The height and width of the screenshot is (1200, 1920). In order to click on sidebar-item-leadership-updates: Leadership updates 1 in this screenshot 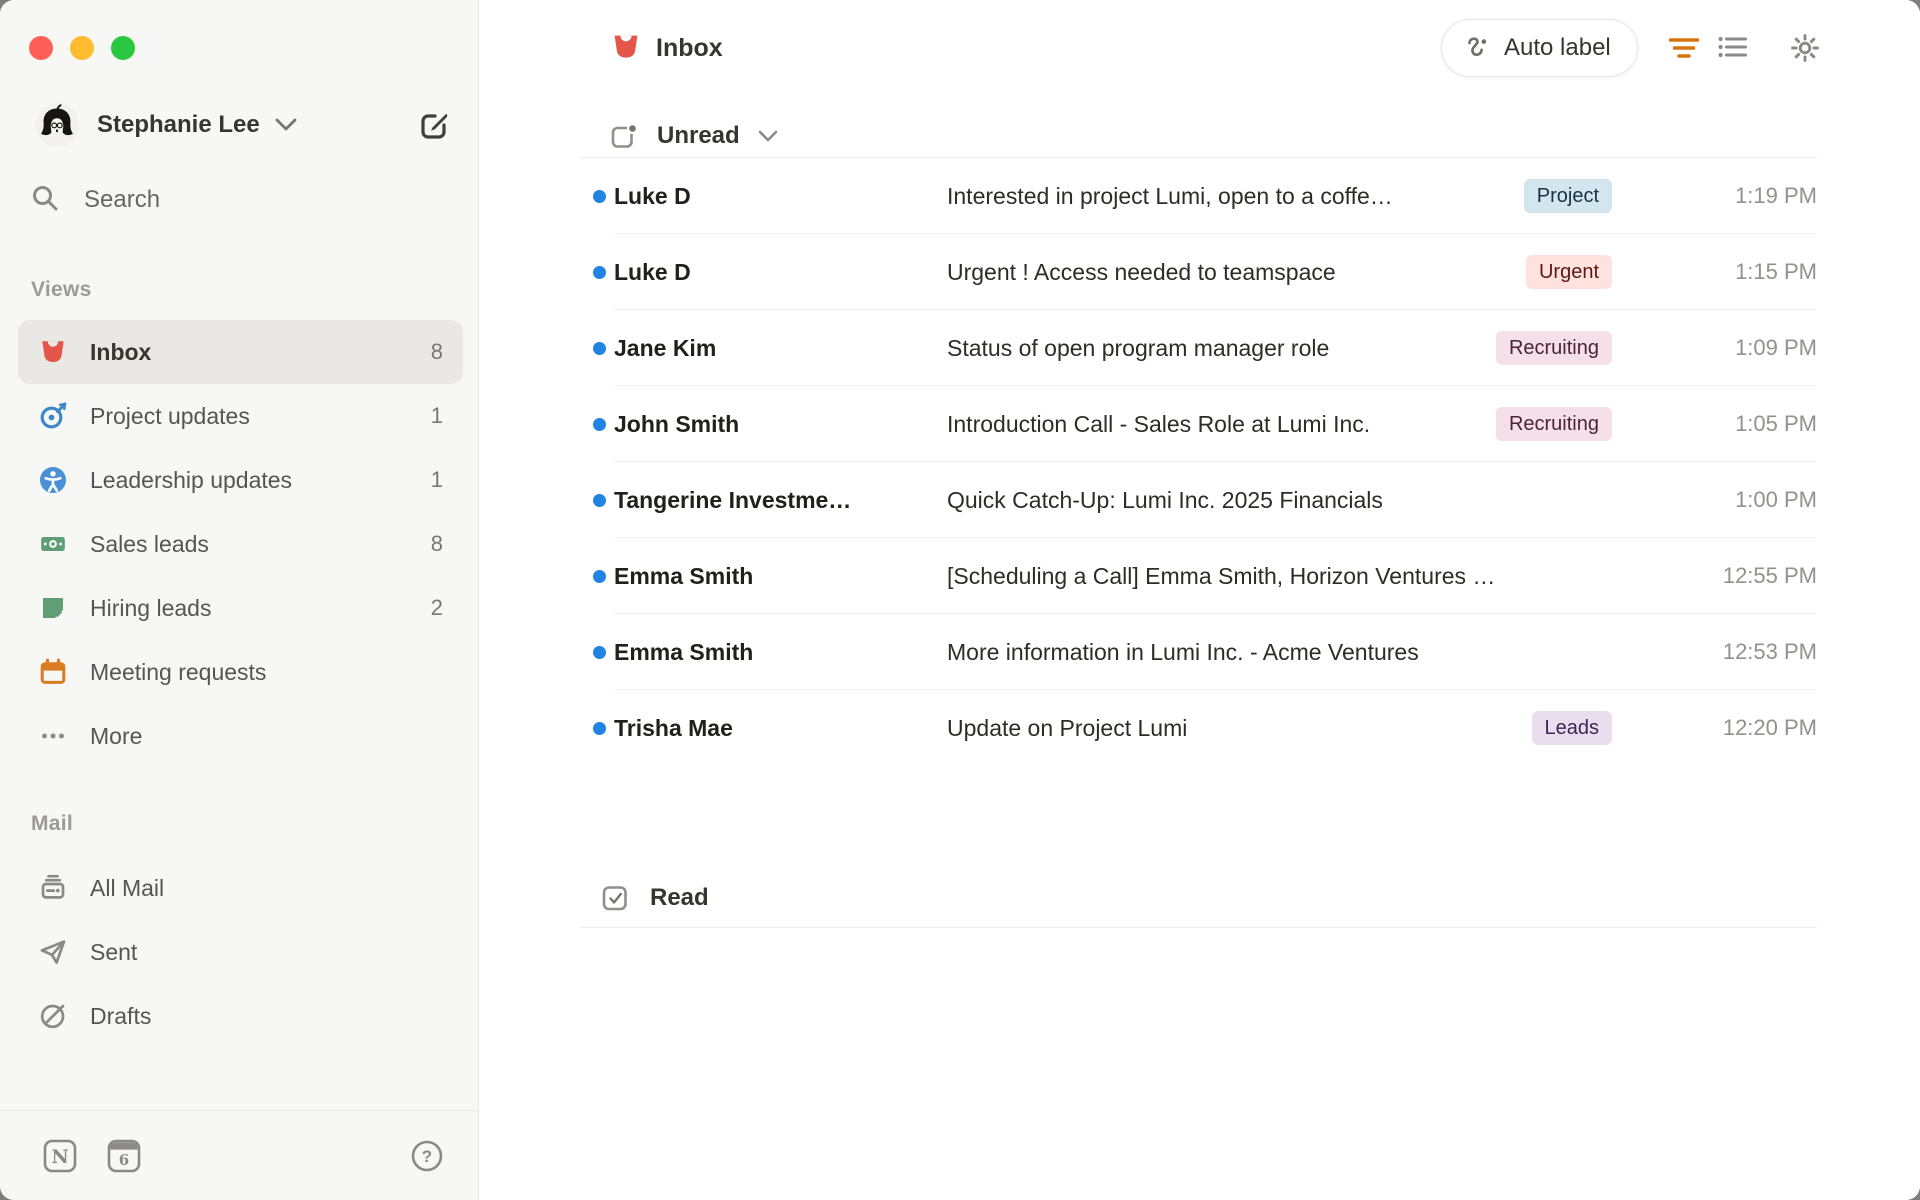, I will do `click(240, 480)`.